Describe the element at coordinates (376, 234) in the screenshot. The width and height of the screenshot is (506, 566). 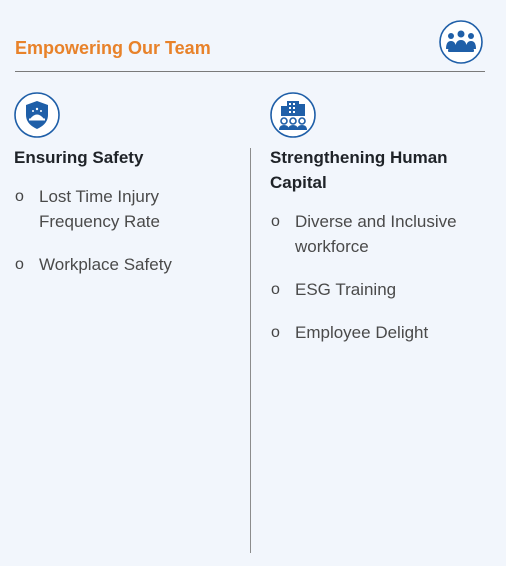
I see `list-item-text: Diverse and Inclusive workforce` at that location.